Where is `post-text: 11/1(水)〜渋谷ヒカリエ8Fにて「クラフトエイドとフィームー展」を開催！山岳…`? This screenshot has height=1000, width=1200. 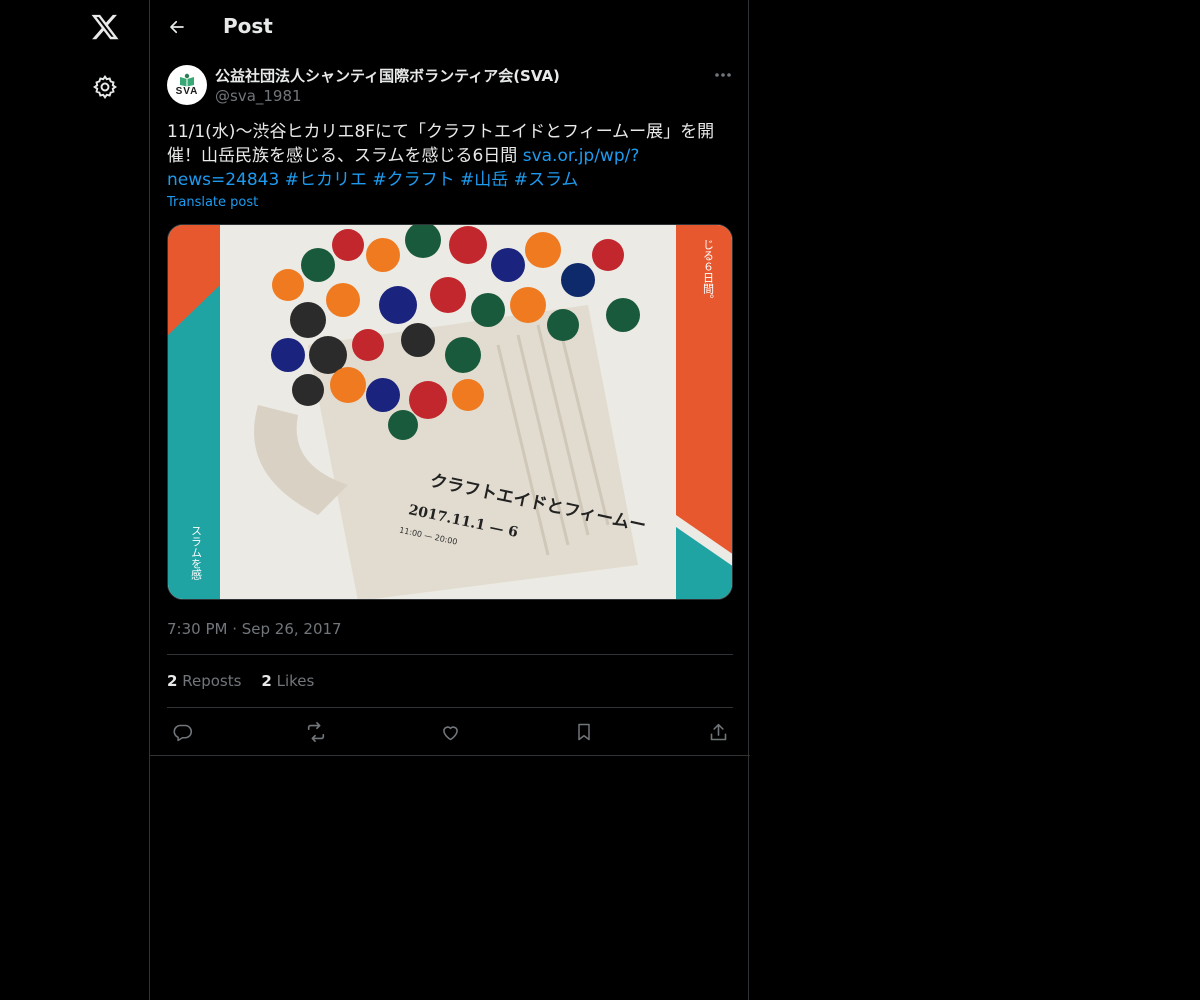 post-text: 11/1(水)〜渋谷ヒカリエ8Fにて「クラフトエイドとフィームー展」を開催！山岳… is located at coordinates (447, 156).